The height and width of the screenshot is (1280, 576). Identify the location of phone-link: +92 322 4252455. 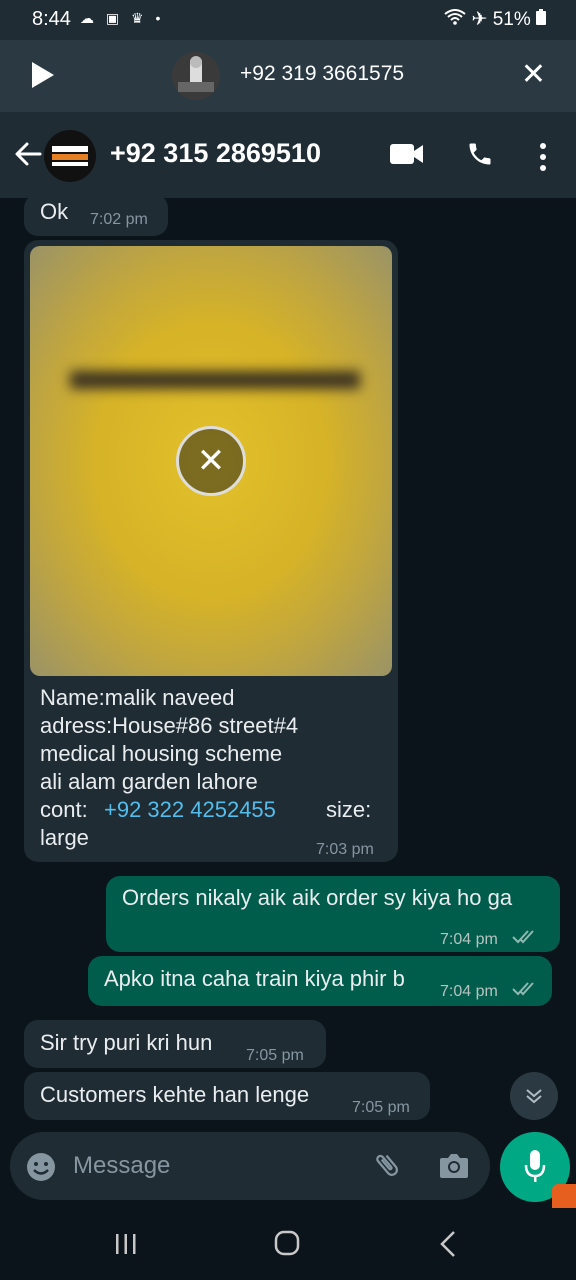
(190, 810).